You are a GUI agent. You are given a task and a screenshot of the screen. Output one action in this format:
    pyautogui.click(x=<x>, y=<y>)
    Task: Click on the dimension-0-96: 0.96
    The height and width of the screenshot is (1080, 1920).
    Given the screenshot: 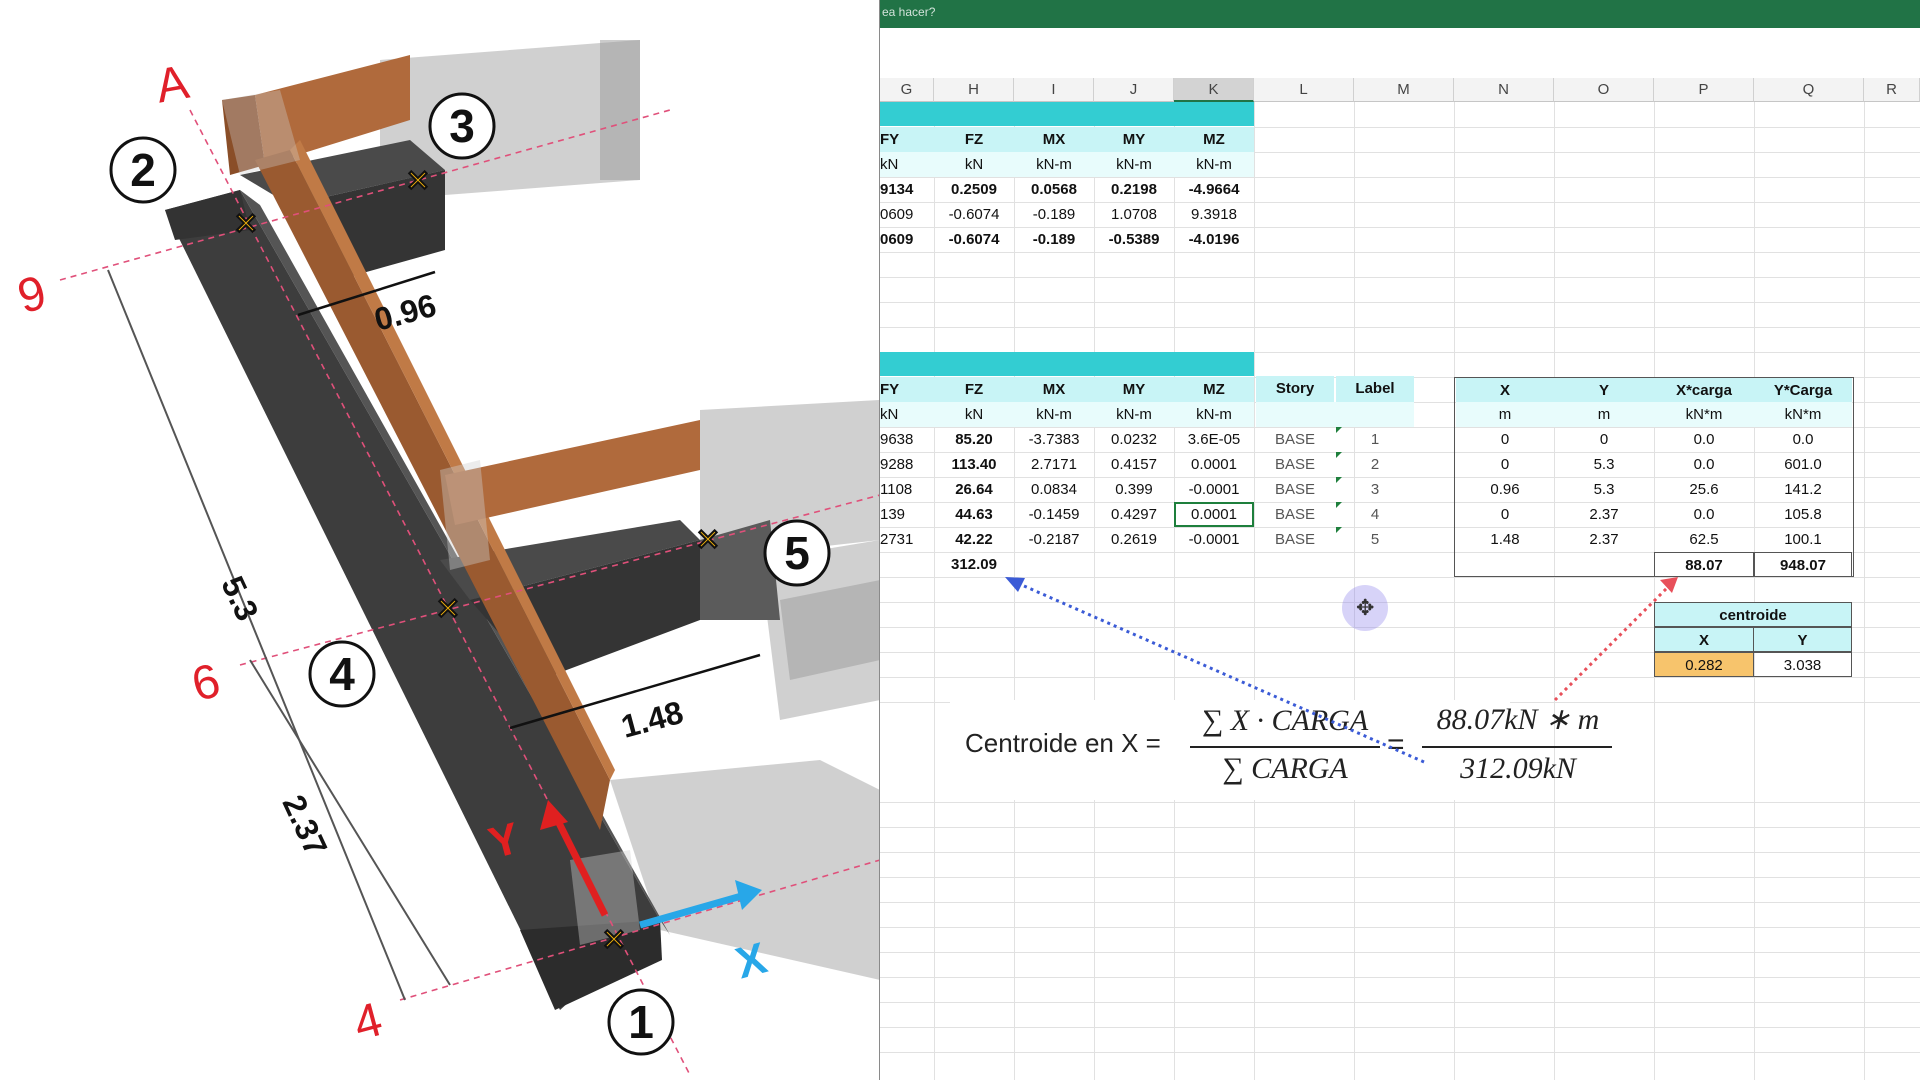 What is the action you would take?
    pyautogui.click(x=404, y=312)
    